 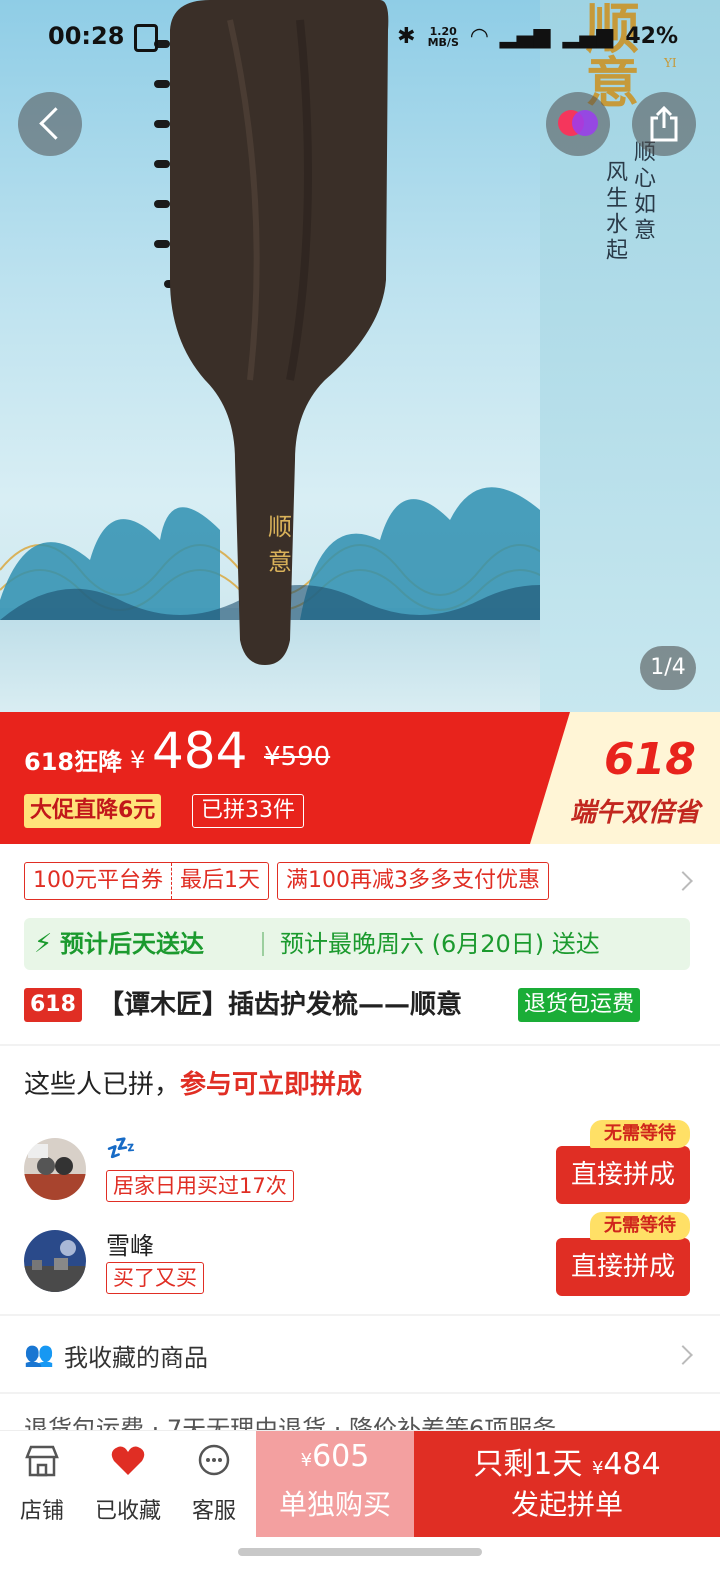 I want to click on current-price: 484, so click(x=200, y=751).